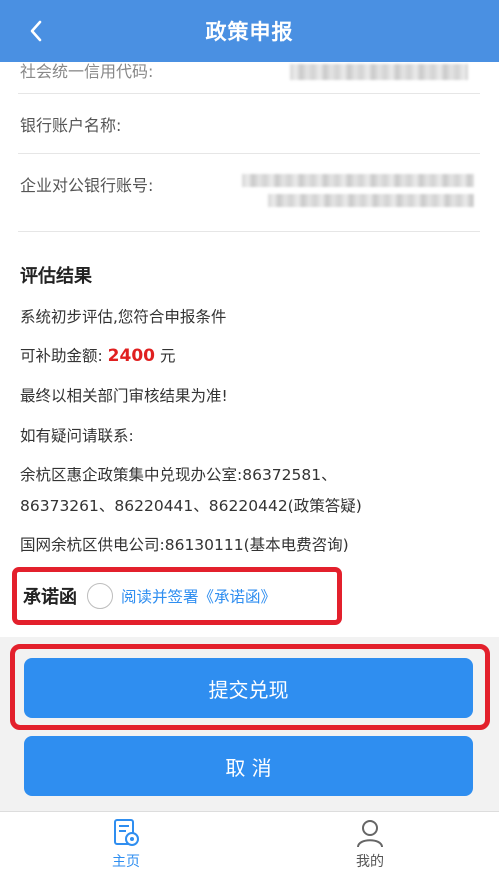 This screenshot has height=888, width=499. What do you see at coordinates (100, 596) in the screenshot?
I see `promise-agree-radio` at bounding box center [100, 596].